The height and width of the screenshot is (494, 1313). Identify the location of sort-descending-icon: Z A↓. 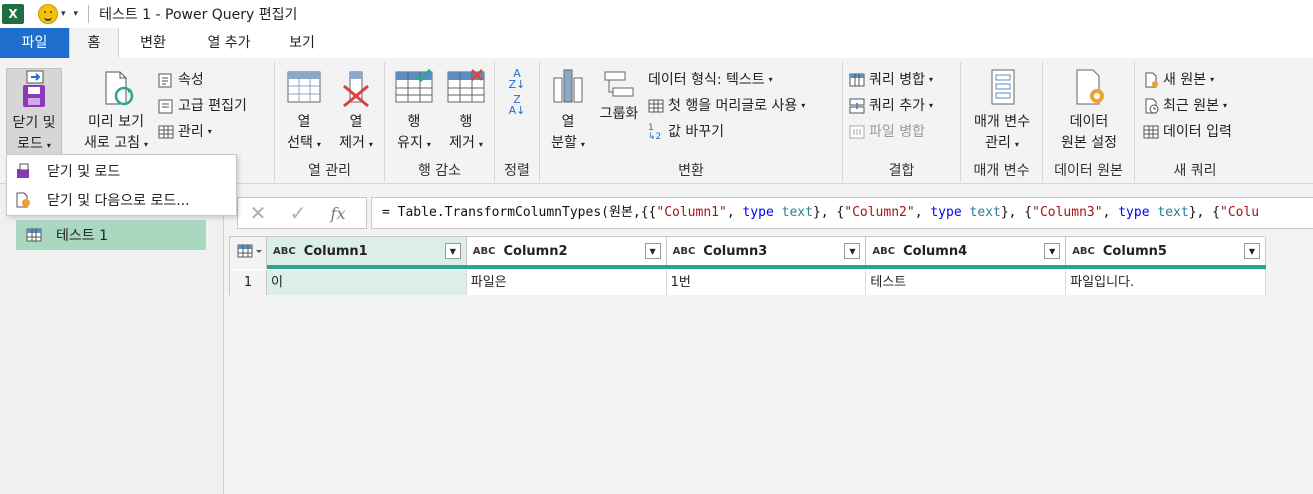
(517, 105).